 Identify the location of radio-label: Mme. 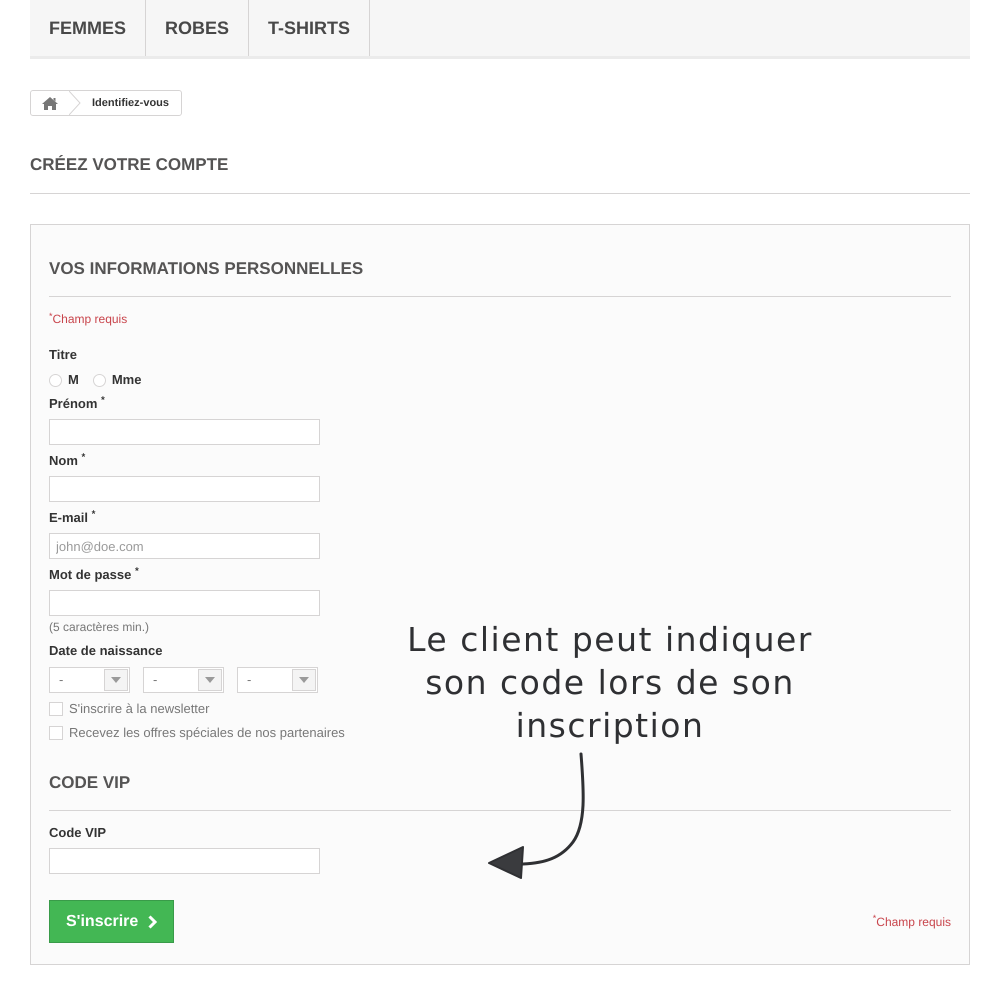
(127, 380).